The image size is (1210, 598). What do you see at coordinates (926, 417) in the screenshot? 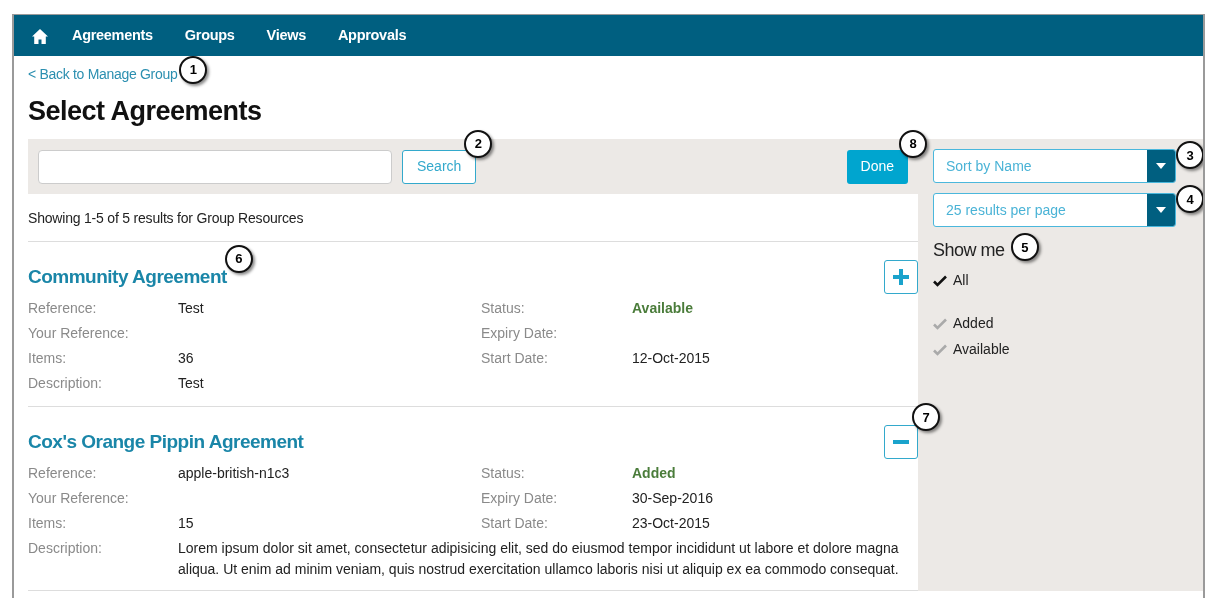
I see `callout-marker: 7` at bounding box center [926, 417].